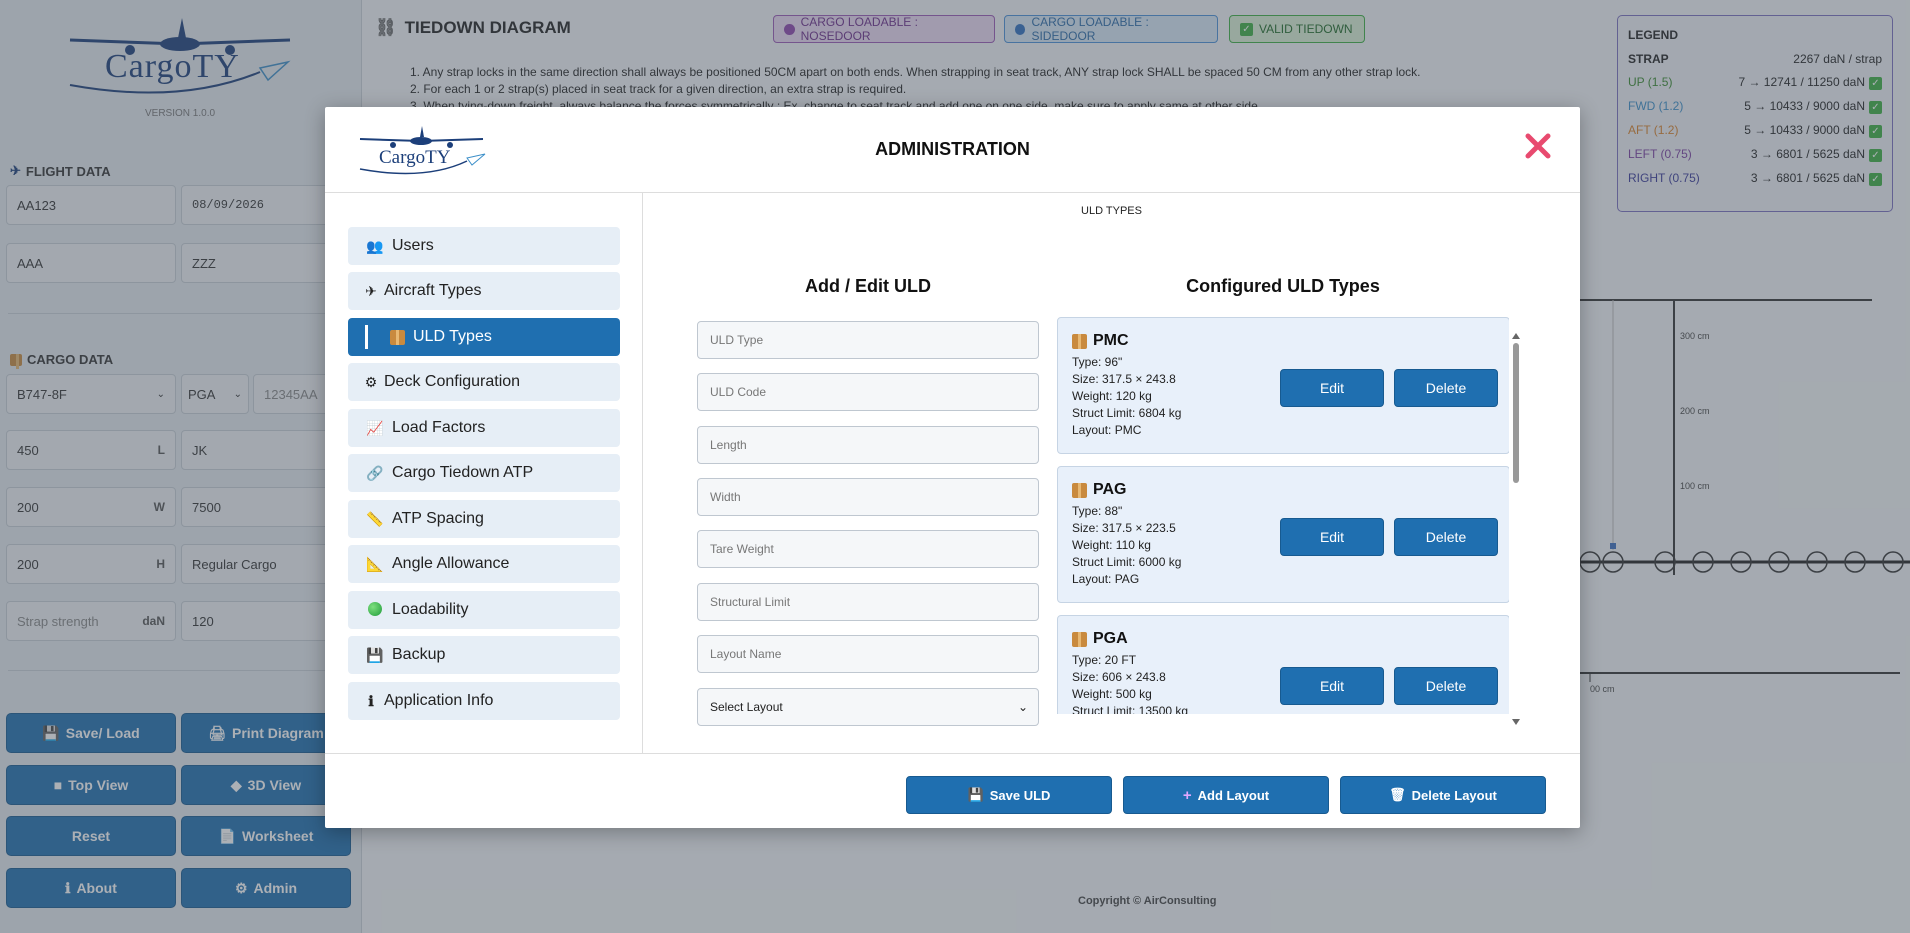 The height and width of the screenshot is (933, 1910). I want to click on nav-load-factors: 📈 Load Factors, so click(484, 428).